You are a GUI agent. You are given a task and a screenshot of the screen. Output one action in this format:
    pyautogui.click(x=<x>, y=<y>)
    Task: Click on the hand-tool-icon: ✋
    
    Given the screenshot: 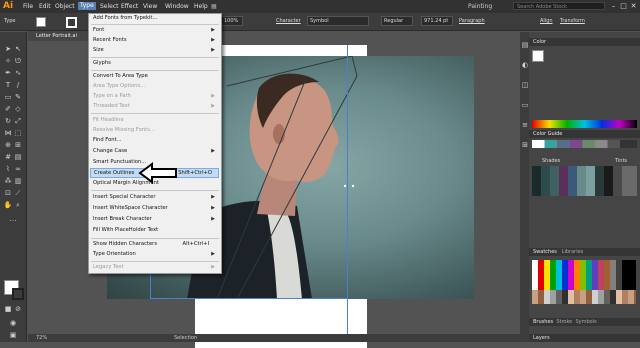 What is the action you would take?
    pyautogui.click(x=8, y=205)
    